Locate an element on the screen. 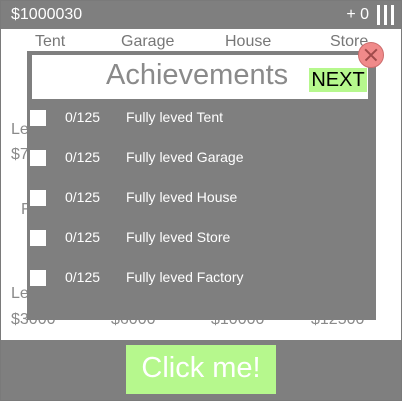 This screenshot has width=402, height=401. modal-header: Achievements NEXT is located at coordinates (200, 77).